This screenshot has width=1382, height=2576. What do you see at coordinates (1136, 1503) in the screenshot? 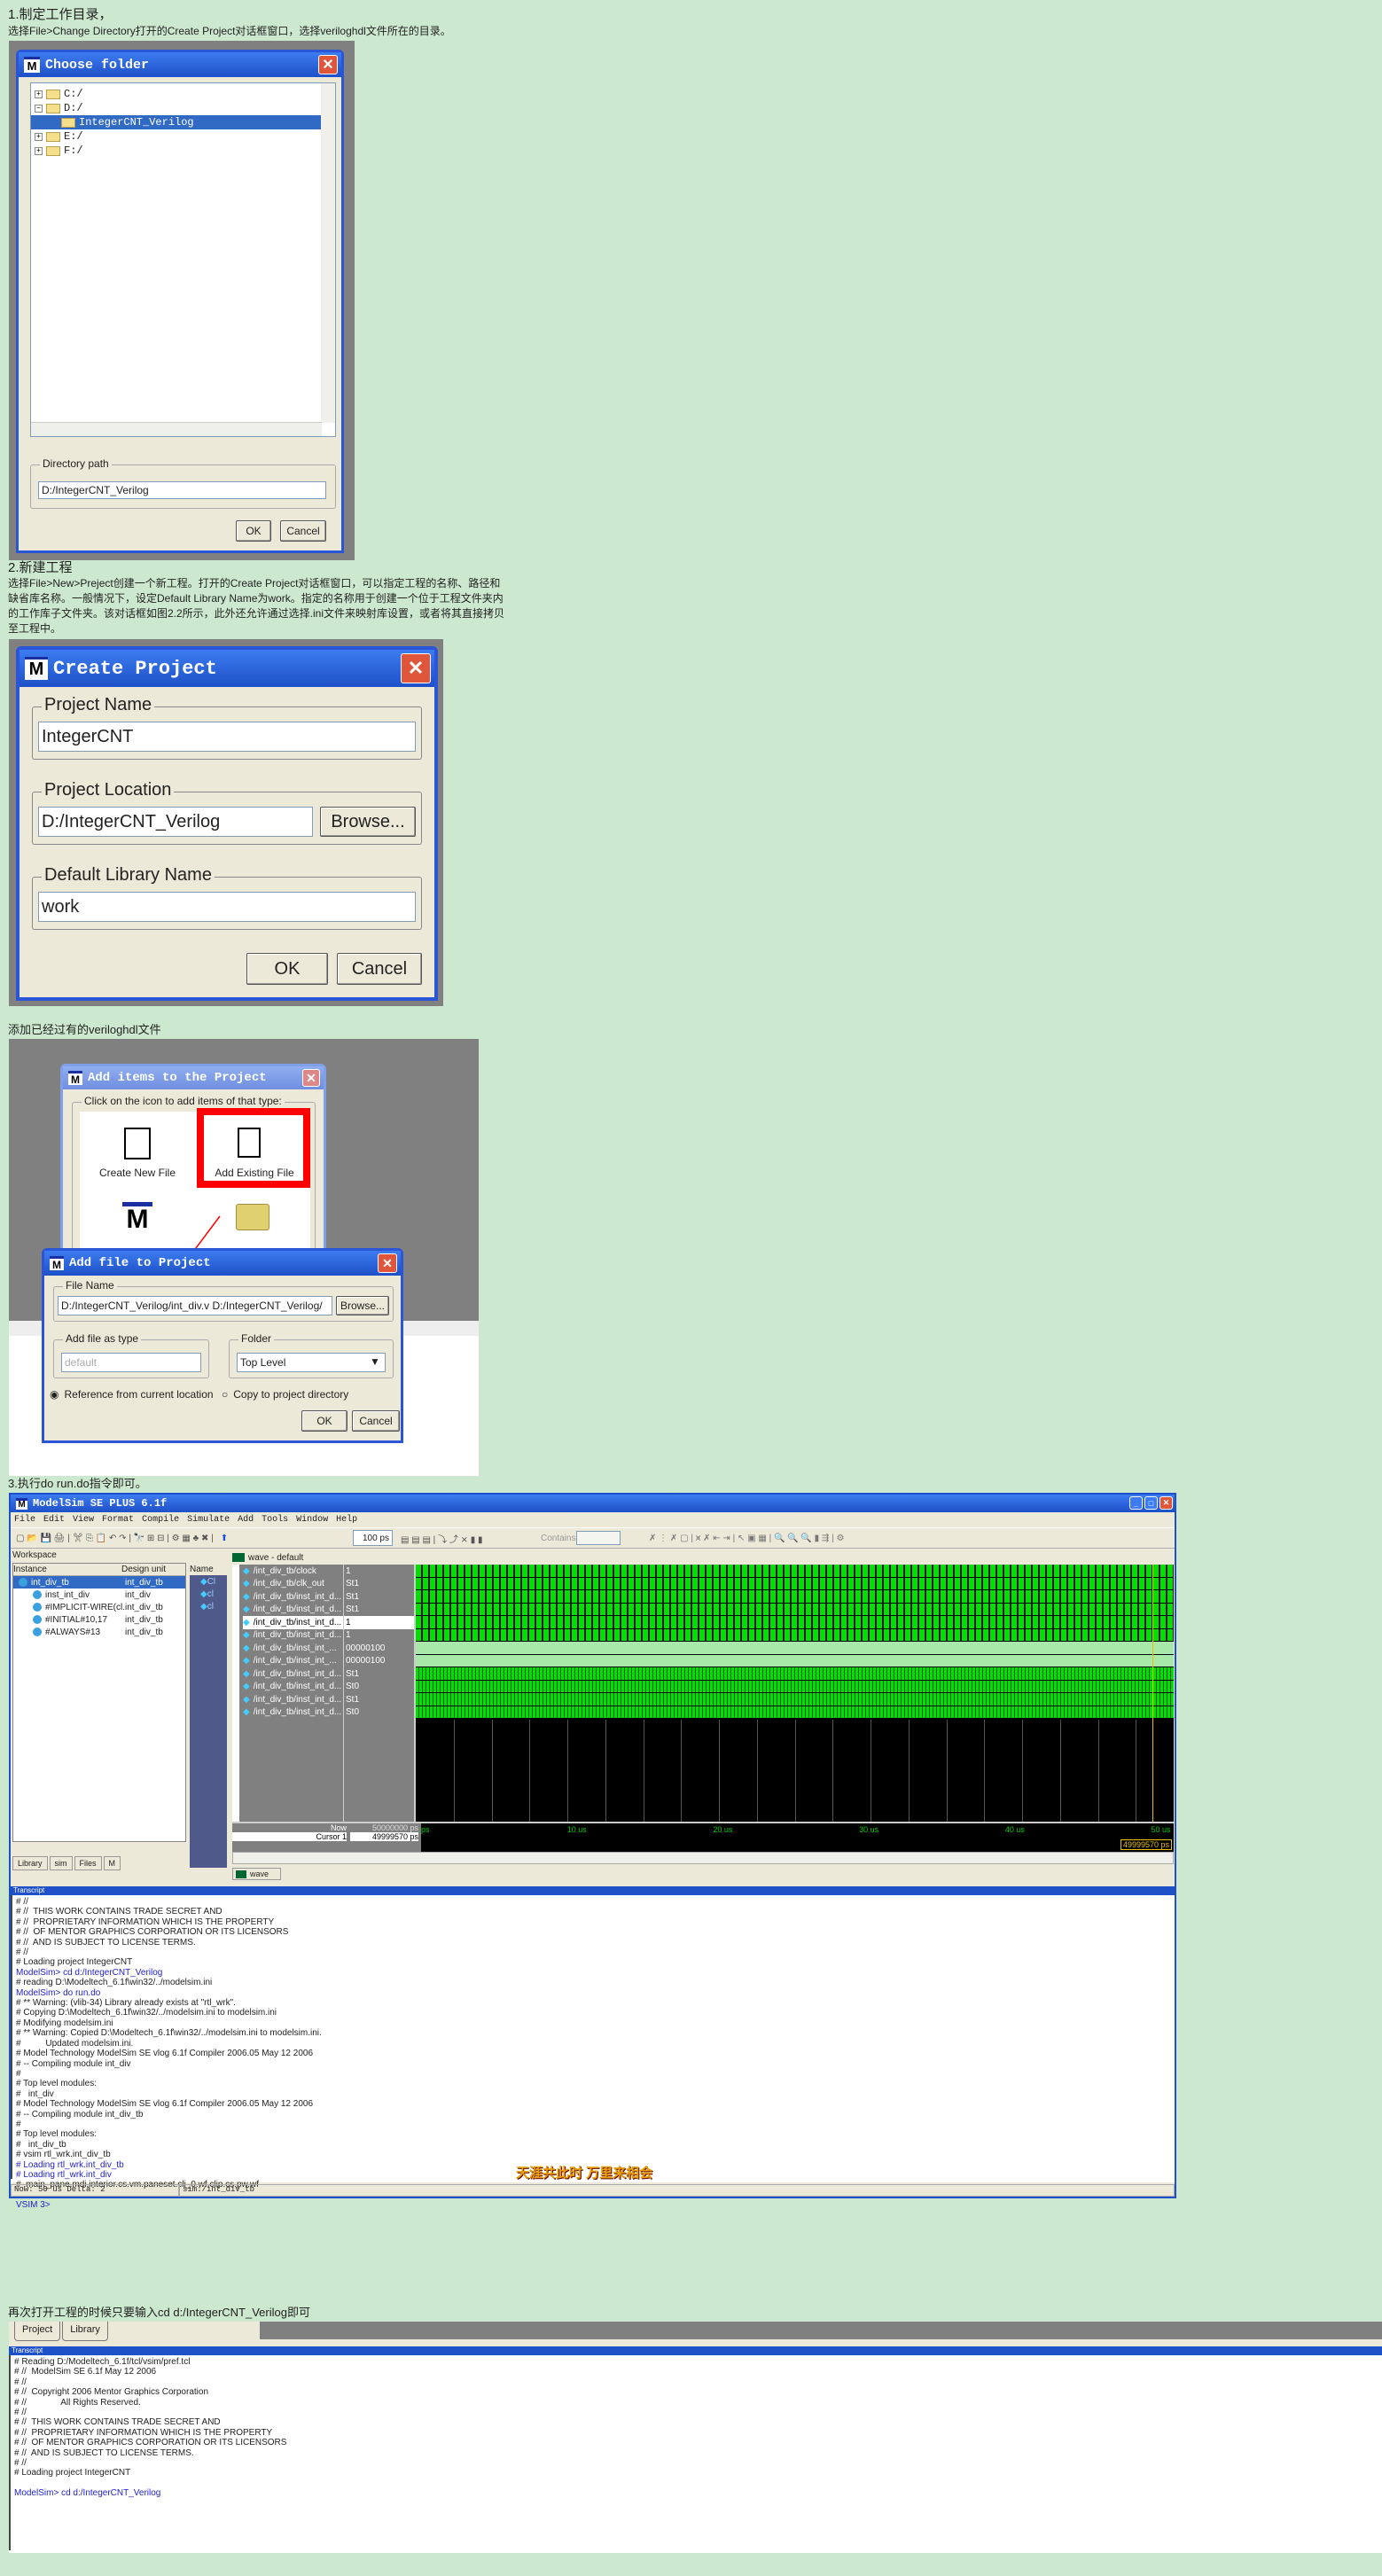
I see `minimize-button: _` at bounding box center [1136, 1503].